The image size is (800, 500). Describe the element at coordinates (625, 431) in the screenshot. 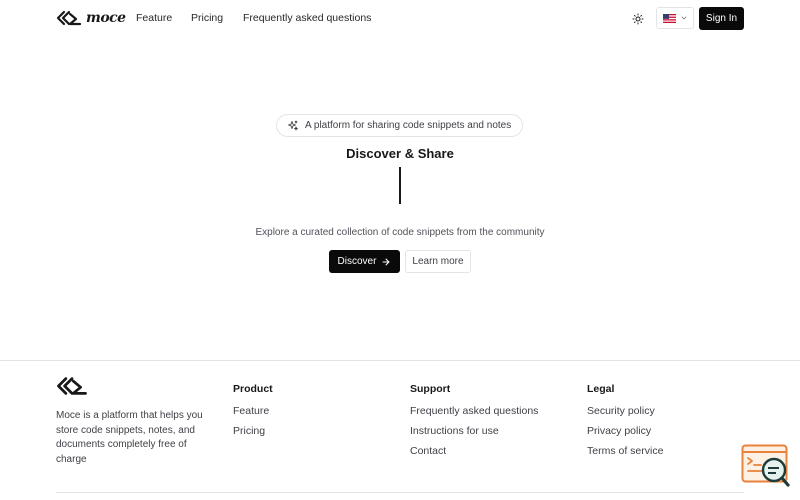

I see `footer-link-privacy: Privacy policy` at that location.